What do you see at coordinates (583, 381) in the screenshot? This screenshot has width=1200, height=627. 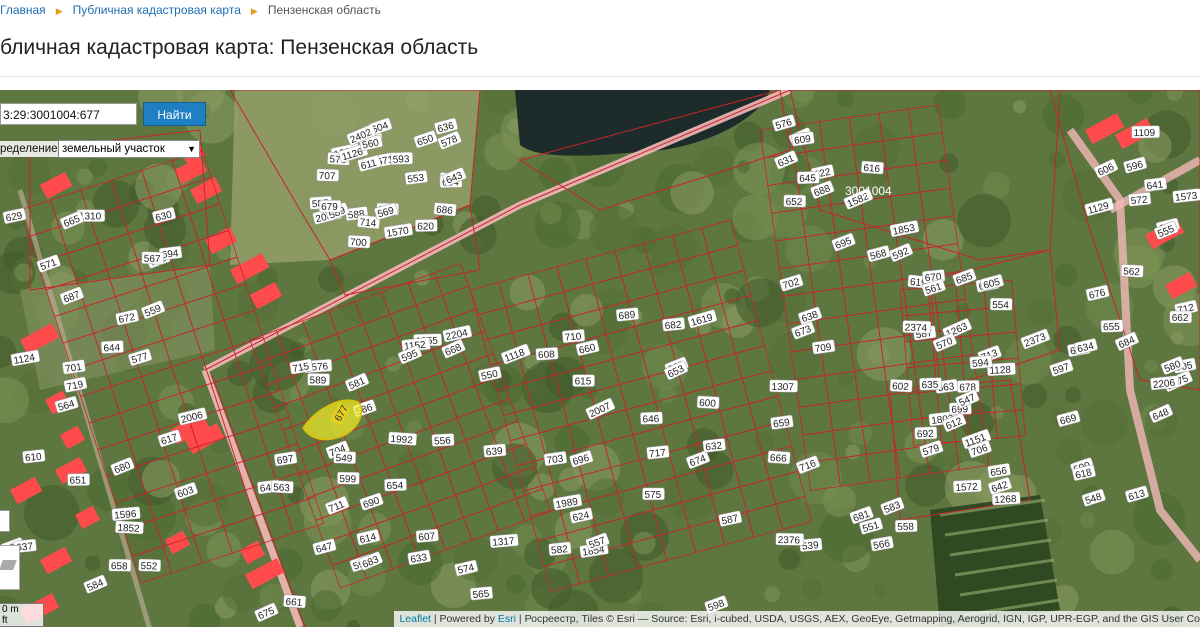 I see `parcel-number-label: 615` at bounding box center [583, 381].